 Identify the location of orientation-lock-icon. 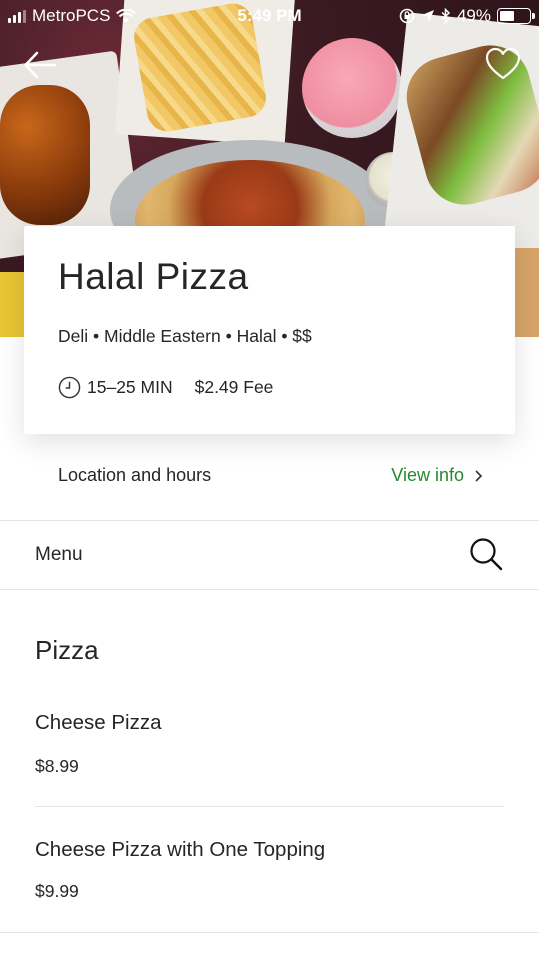
(407, 16).